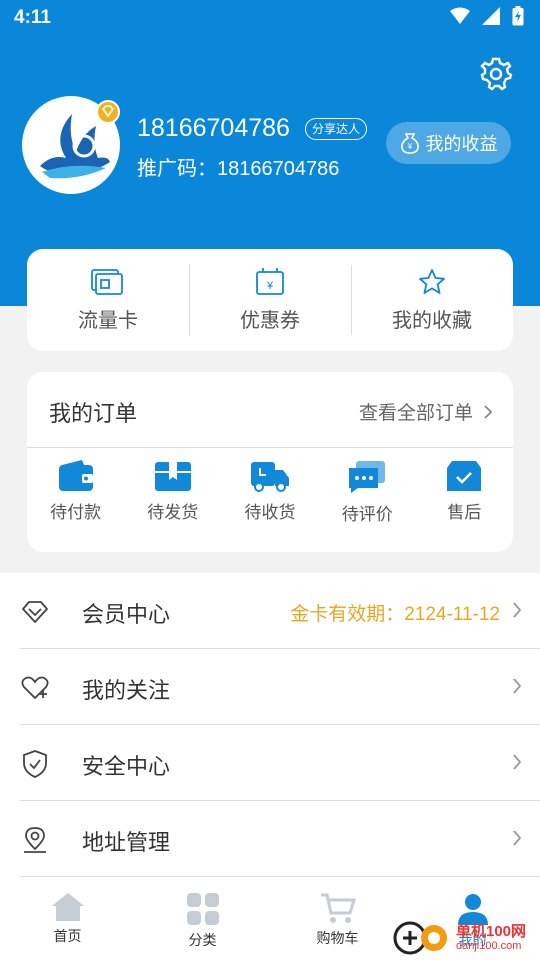  Describe the element at coordinates (107, 281) in the screenshot. I see `sim-card-icon` at that location.